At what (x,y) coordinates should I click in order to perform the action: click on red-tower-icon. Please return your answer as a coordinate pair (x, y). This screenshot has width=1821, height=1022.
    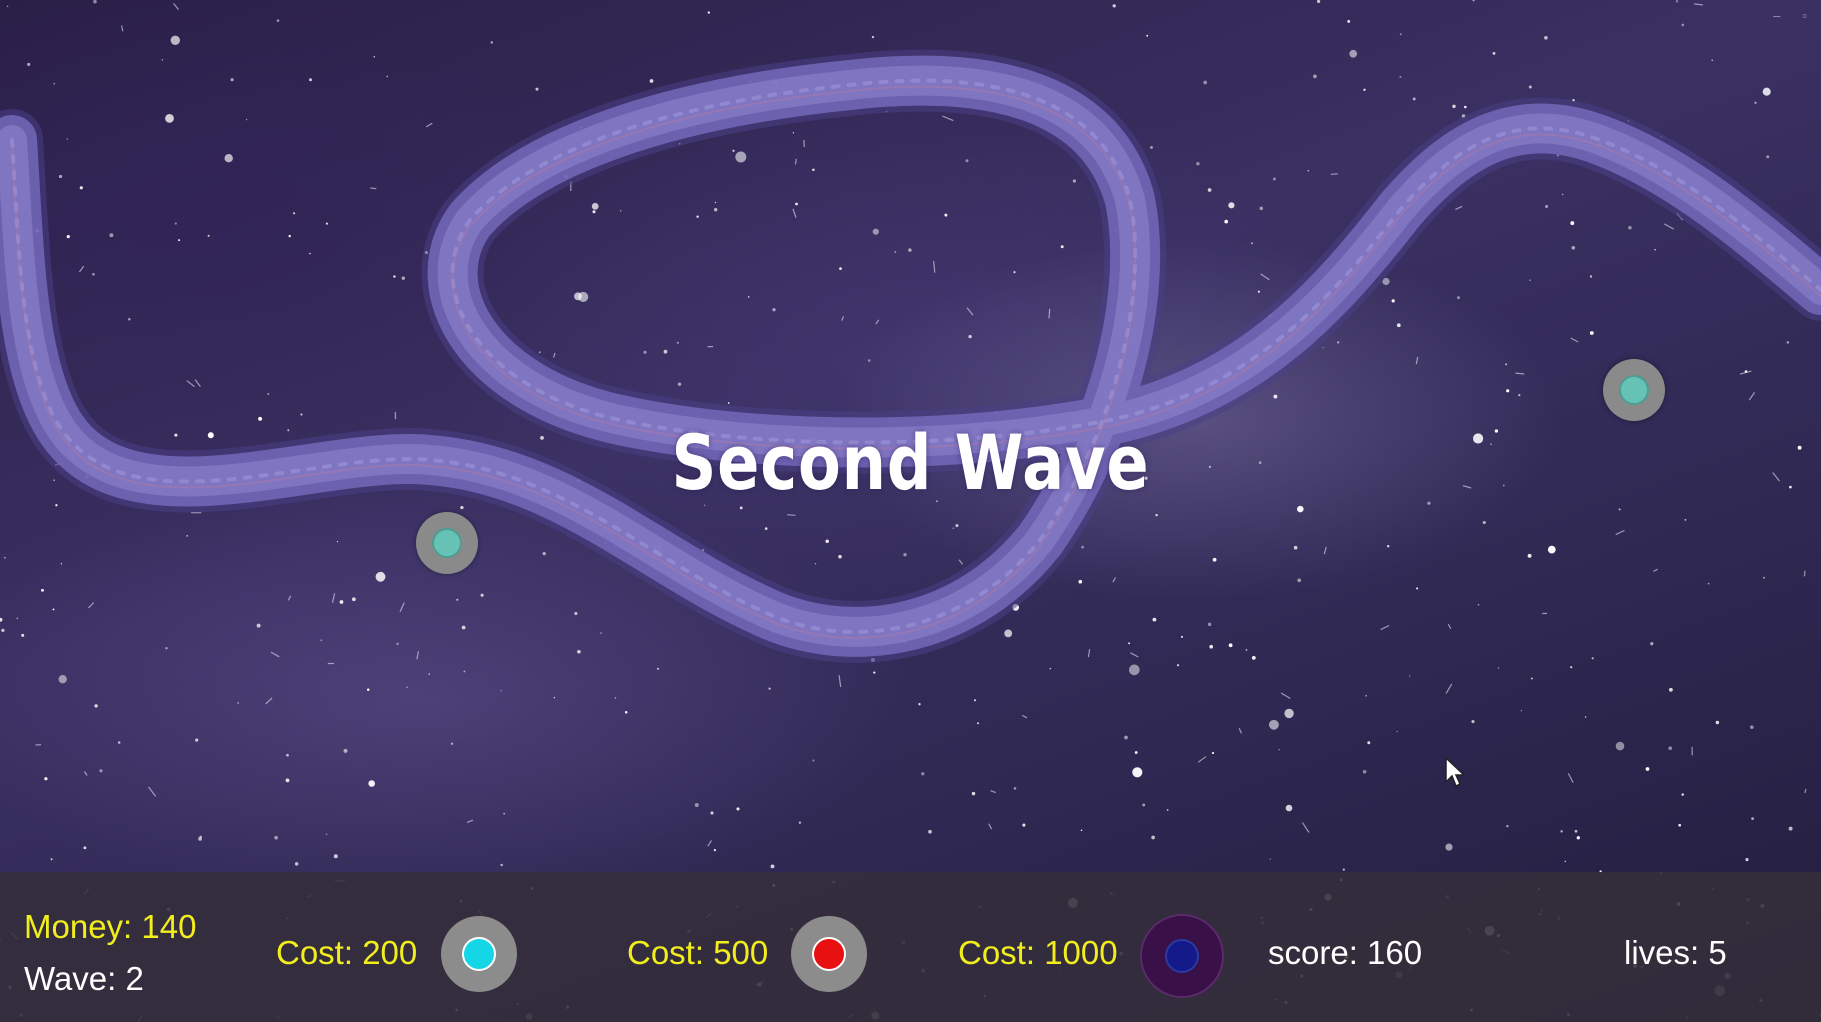
    Looking at the image, I should click on (829, 954).